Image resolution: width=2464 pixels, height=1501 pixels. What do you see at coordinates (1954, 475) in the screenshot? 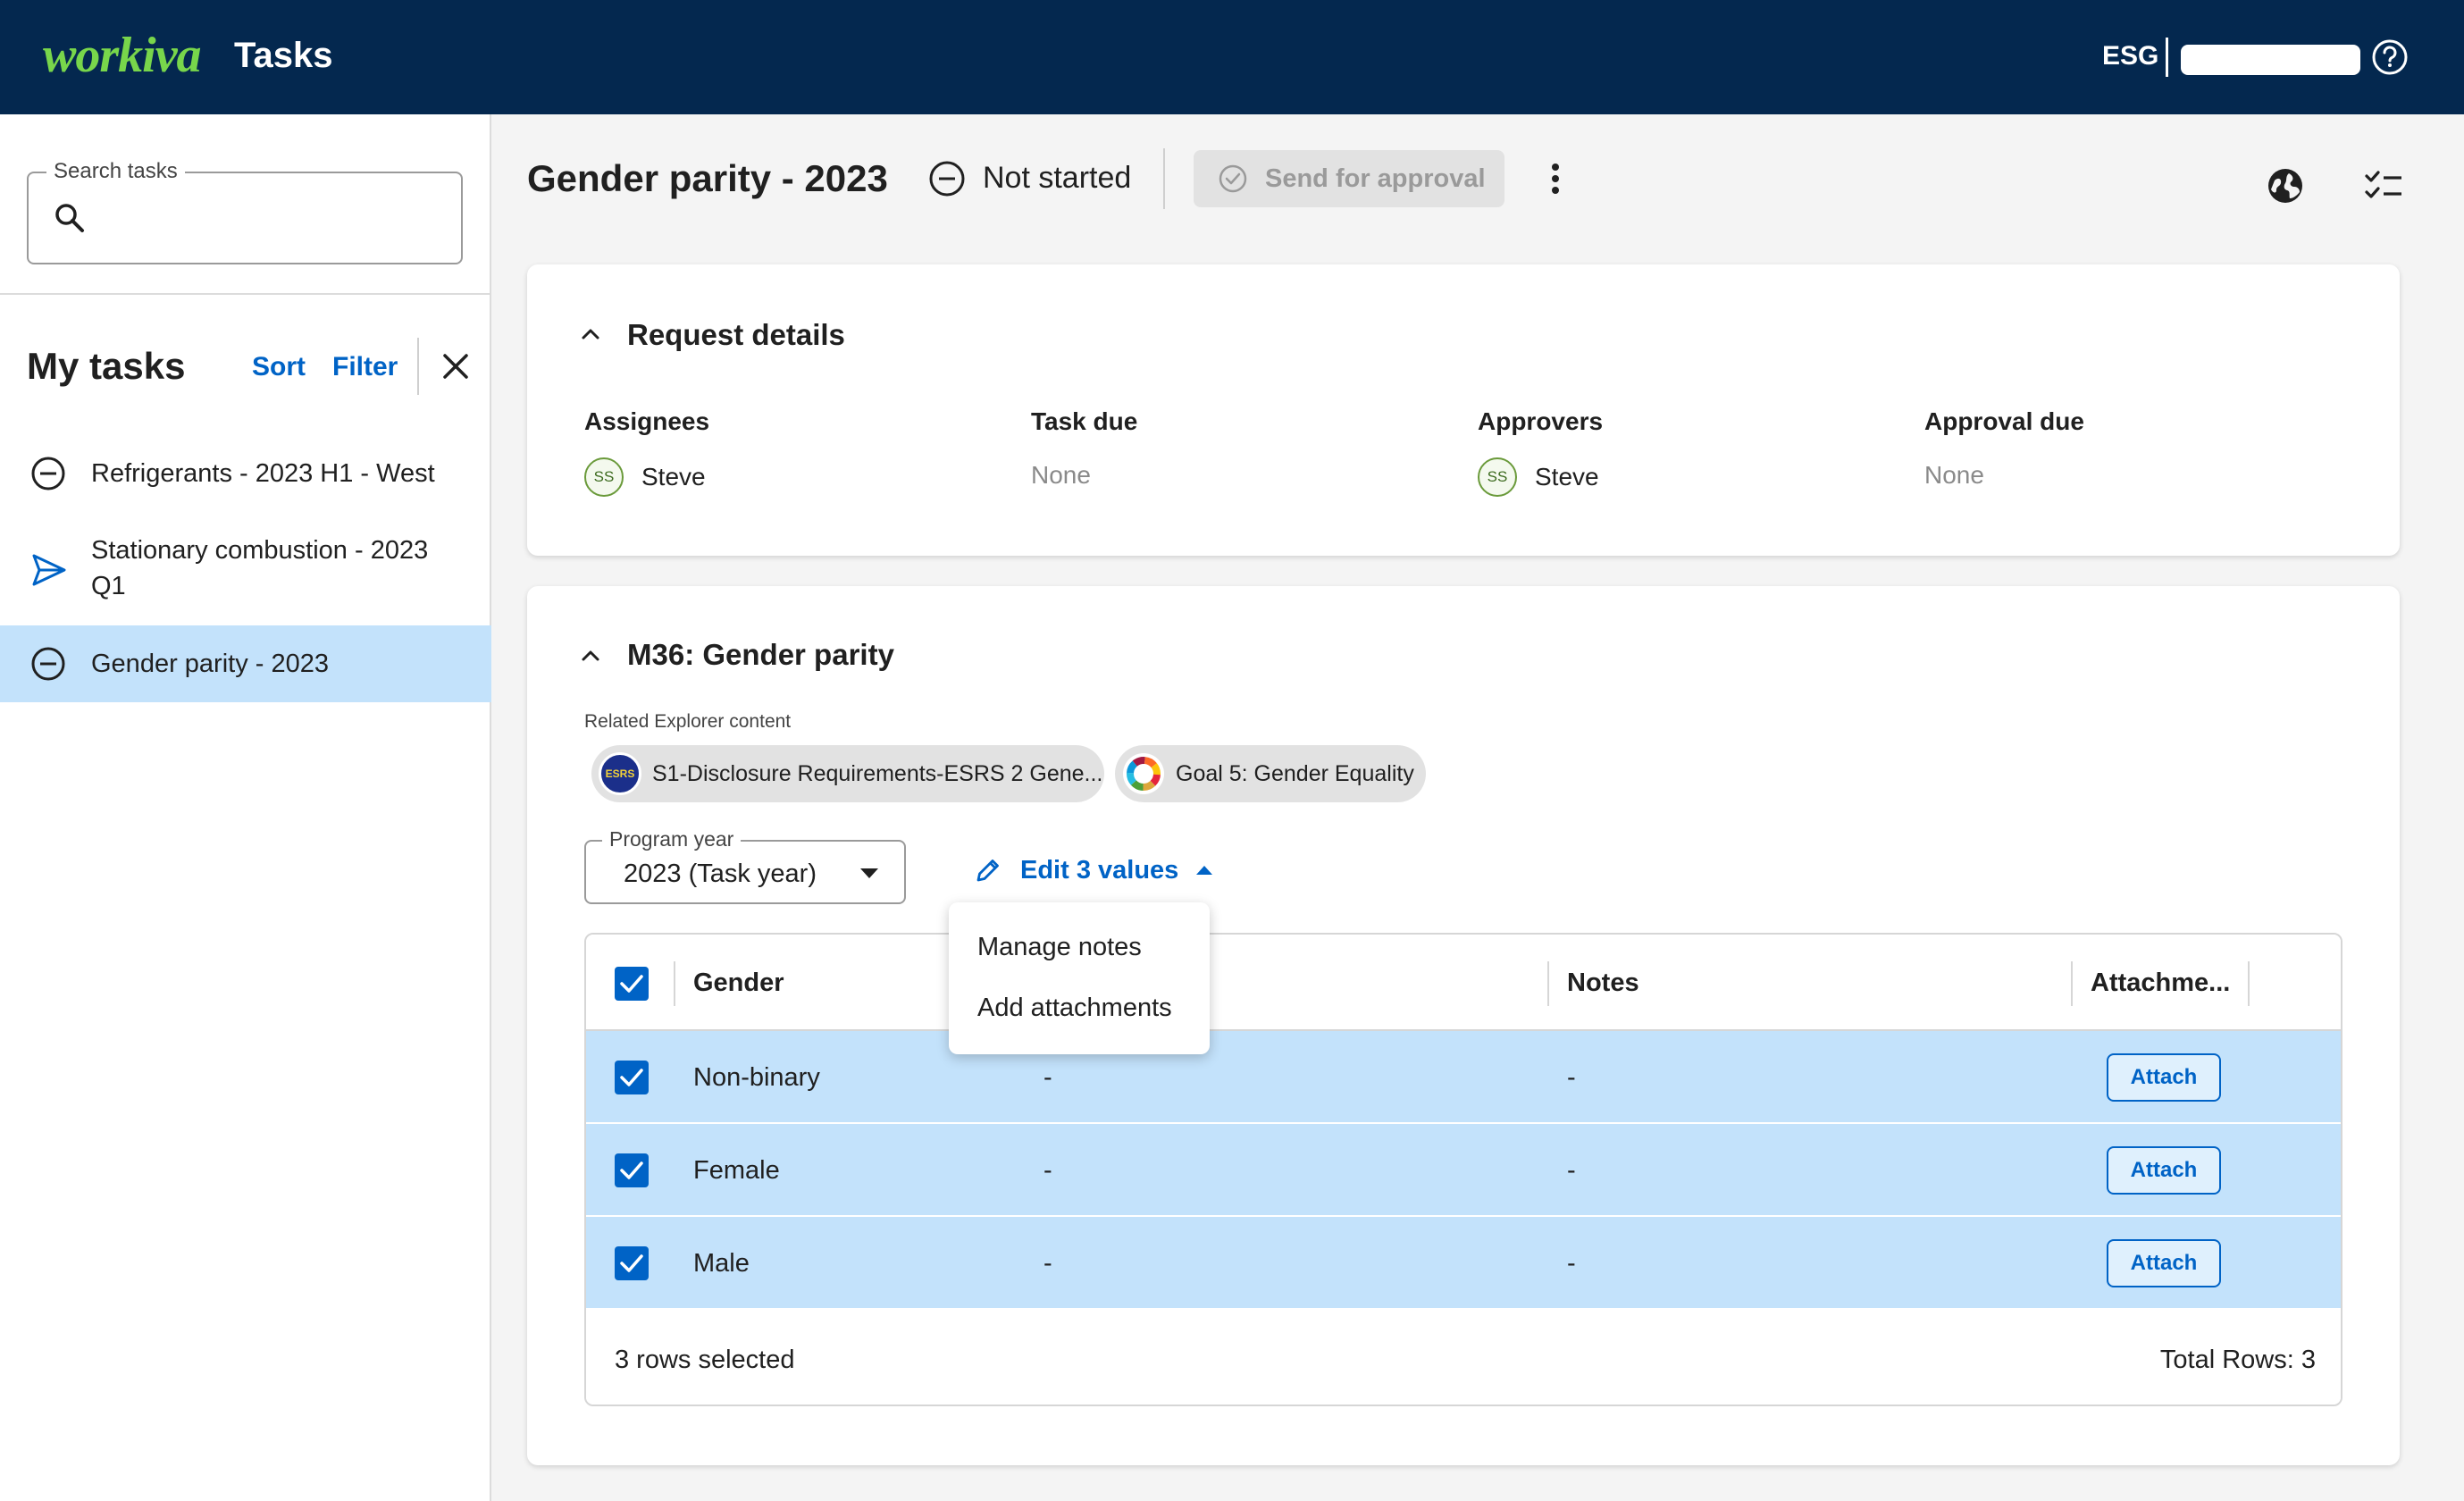
I see `approval-due-value: None` at bounding box center [1954, 475].